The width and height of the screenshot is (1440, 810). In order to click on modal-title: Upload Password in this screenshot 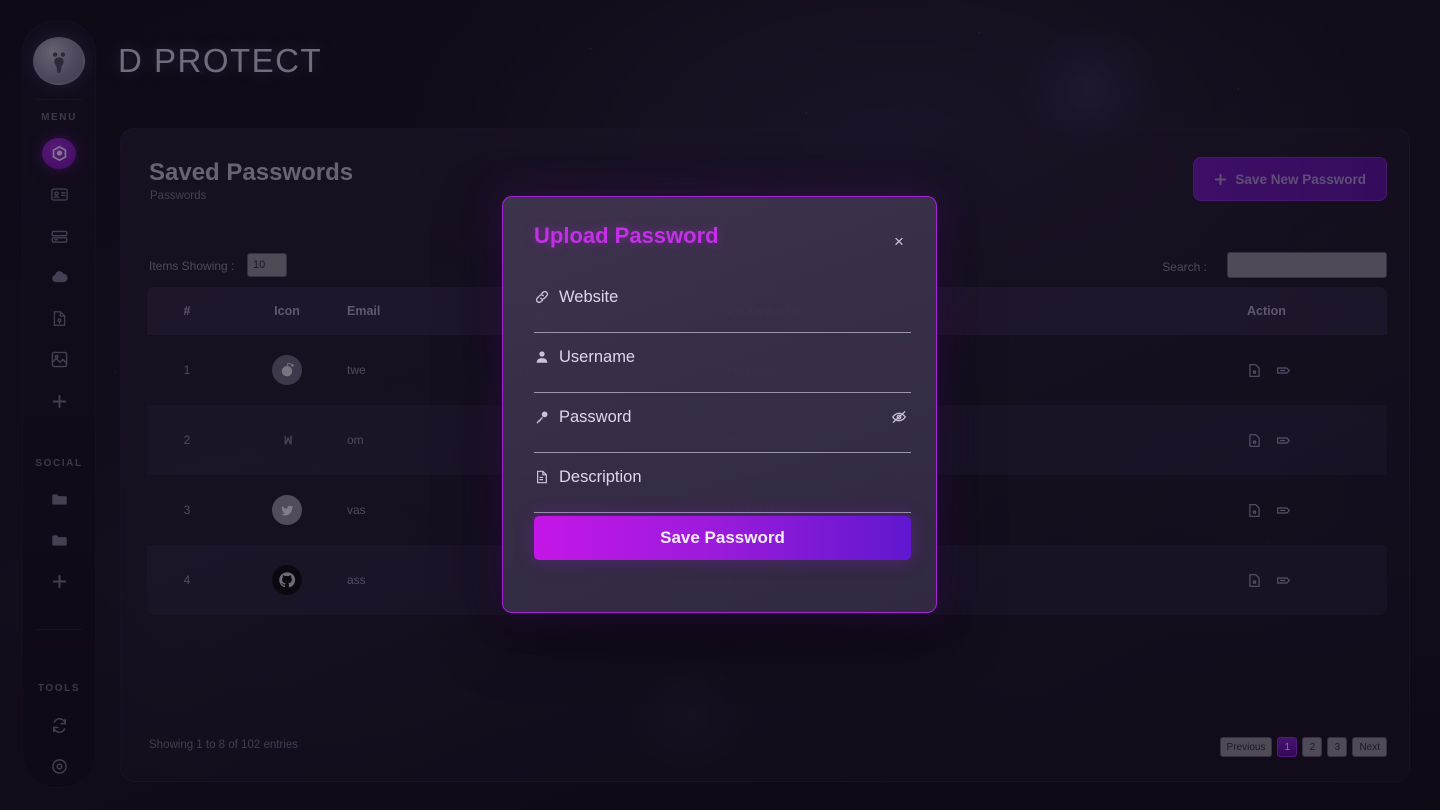, I will do `click(626, 235)`.